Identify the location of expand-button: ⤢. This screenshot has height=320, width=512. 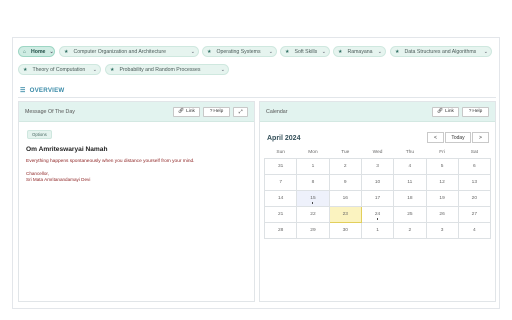
(240, 111).